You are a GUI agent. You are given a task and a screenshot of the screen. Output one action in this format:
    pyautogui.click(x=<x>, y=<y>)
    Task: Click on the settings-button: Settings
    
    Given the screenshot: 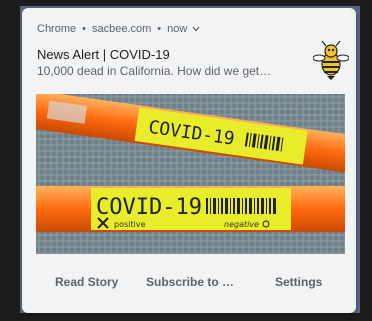 What is the action you would take?
    pyautogui.click(x=298, y=282)
    